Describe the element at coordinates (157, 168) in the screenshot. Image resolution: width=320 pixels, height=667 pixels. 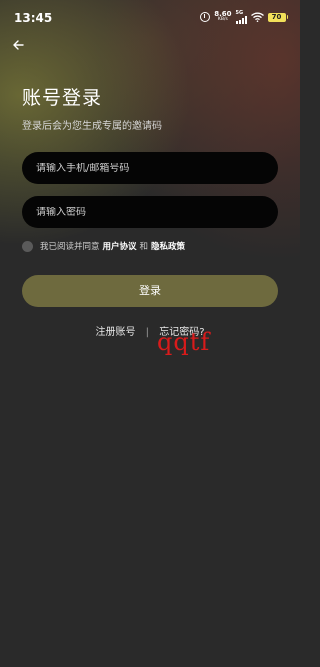
I see `phone-email-input` at that location.